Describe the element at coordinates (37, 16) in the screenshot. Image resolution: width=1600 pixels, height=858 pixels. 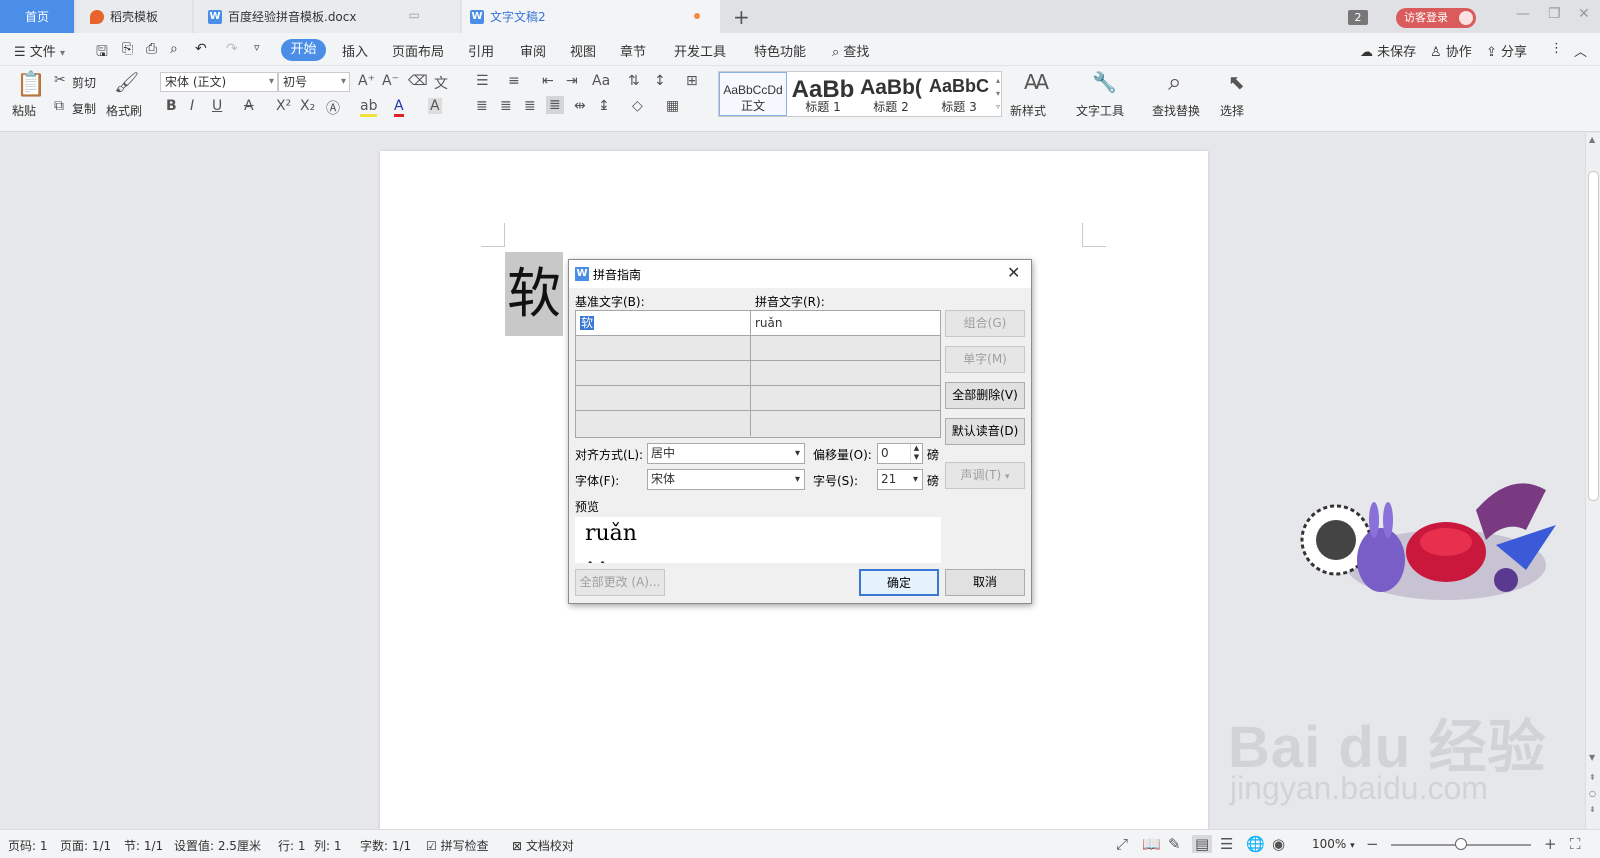
I see `tab-home: 首页` at that location.